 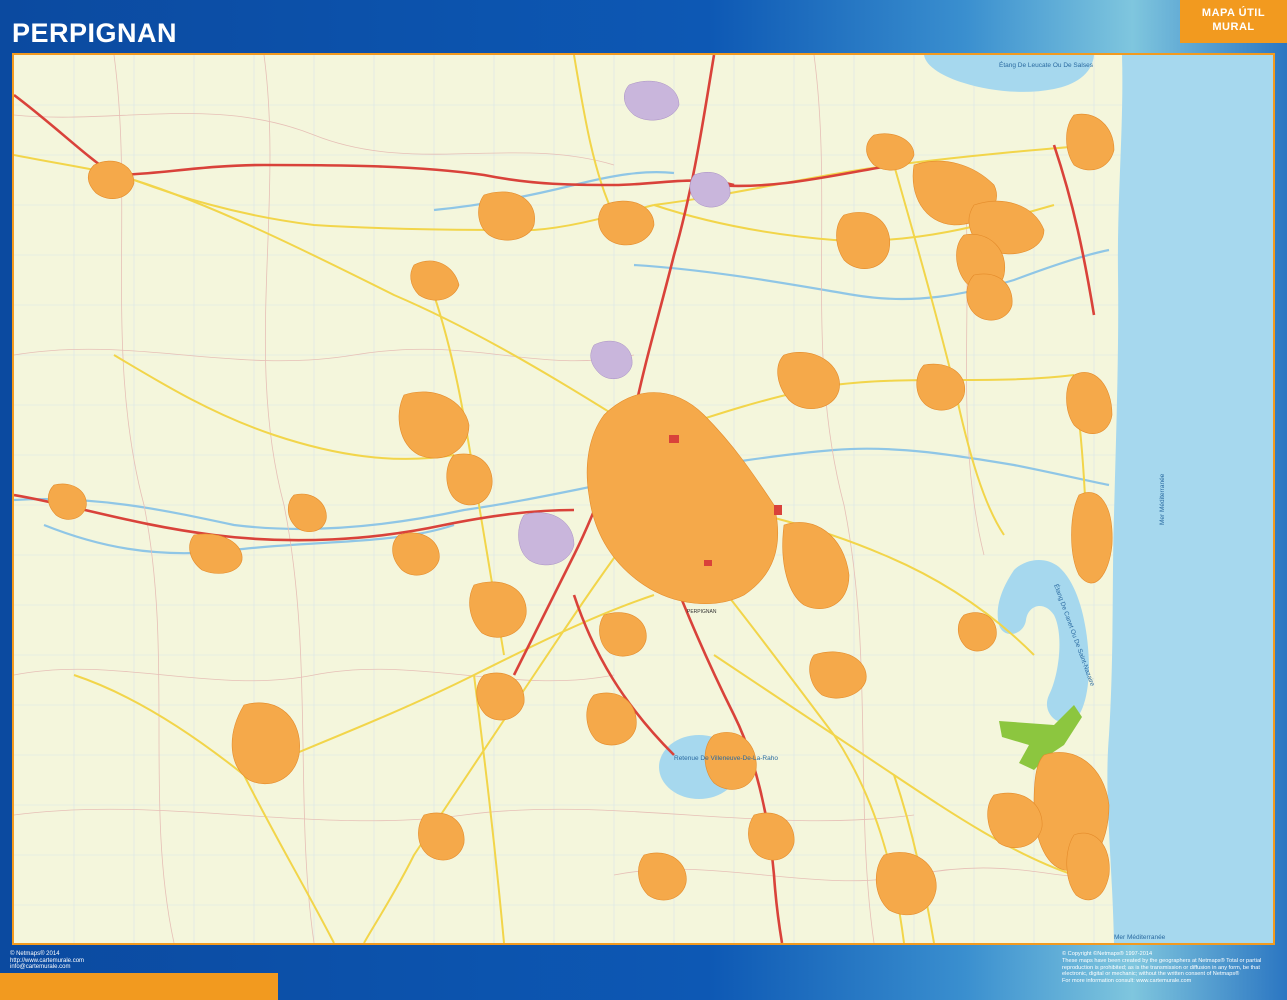 What do you see at coordinates (726, 758) in the screenshot?
I see `label-reservoir: Retenue De Villeneuve-De-La-Raho` at bounding box center [726, 758].